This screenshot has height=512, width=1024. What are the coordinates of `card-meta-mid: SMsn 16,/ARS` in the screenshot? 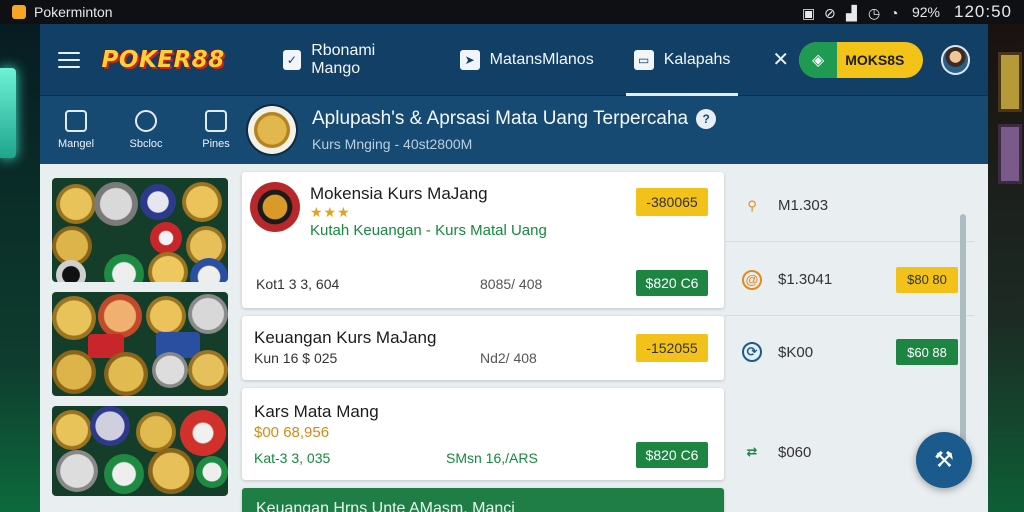 It's located at (492, 458).